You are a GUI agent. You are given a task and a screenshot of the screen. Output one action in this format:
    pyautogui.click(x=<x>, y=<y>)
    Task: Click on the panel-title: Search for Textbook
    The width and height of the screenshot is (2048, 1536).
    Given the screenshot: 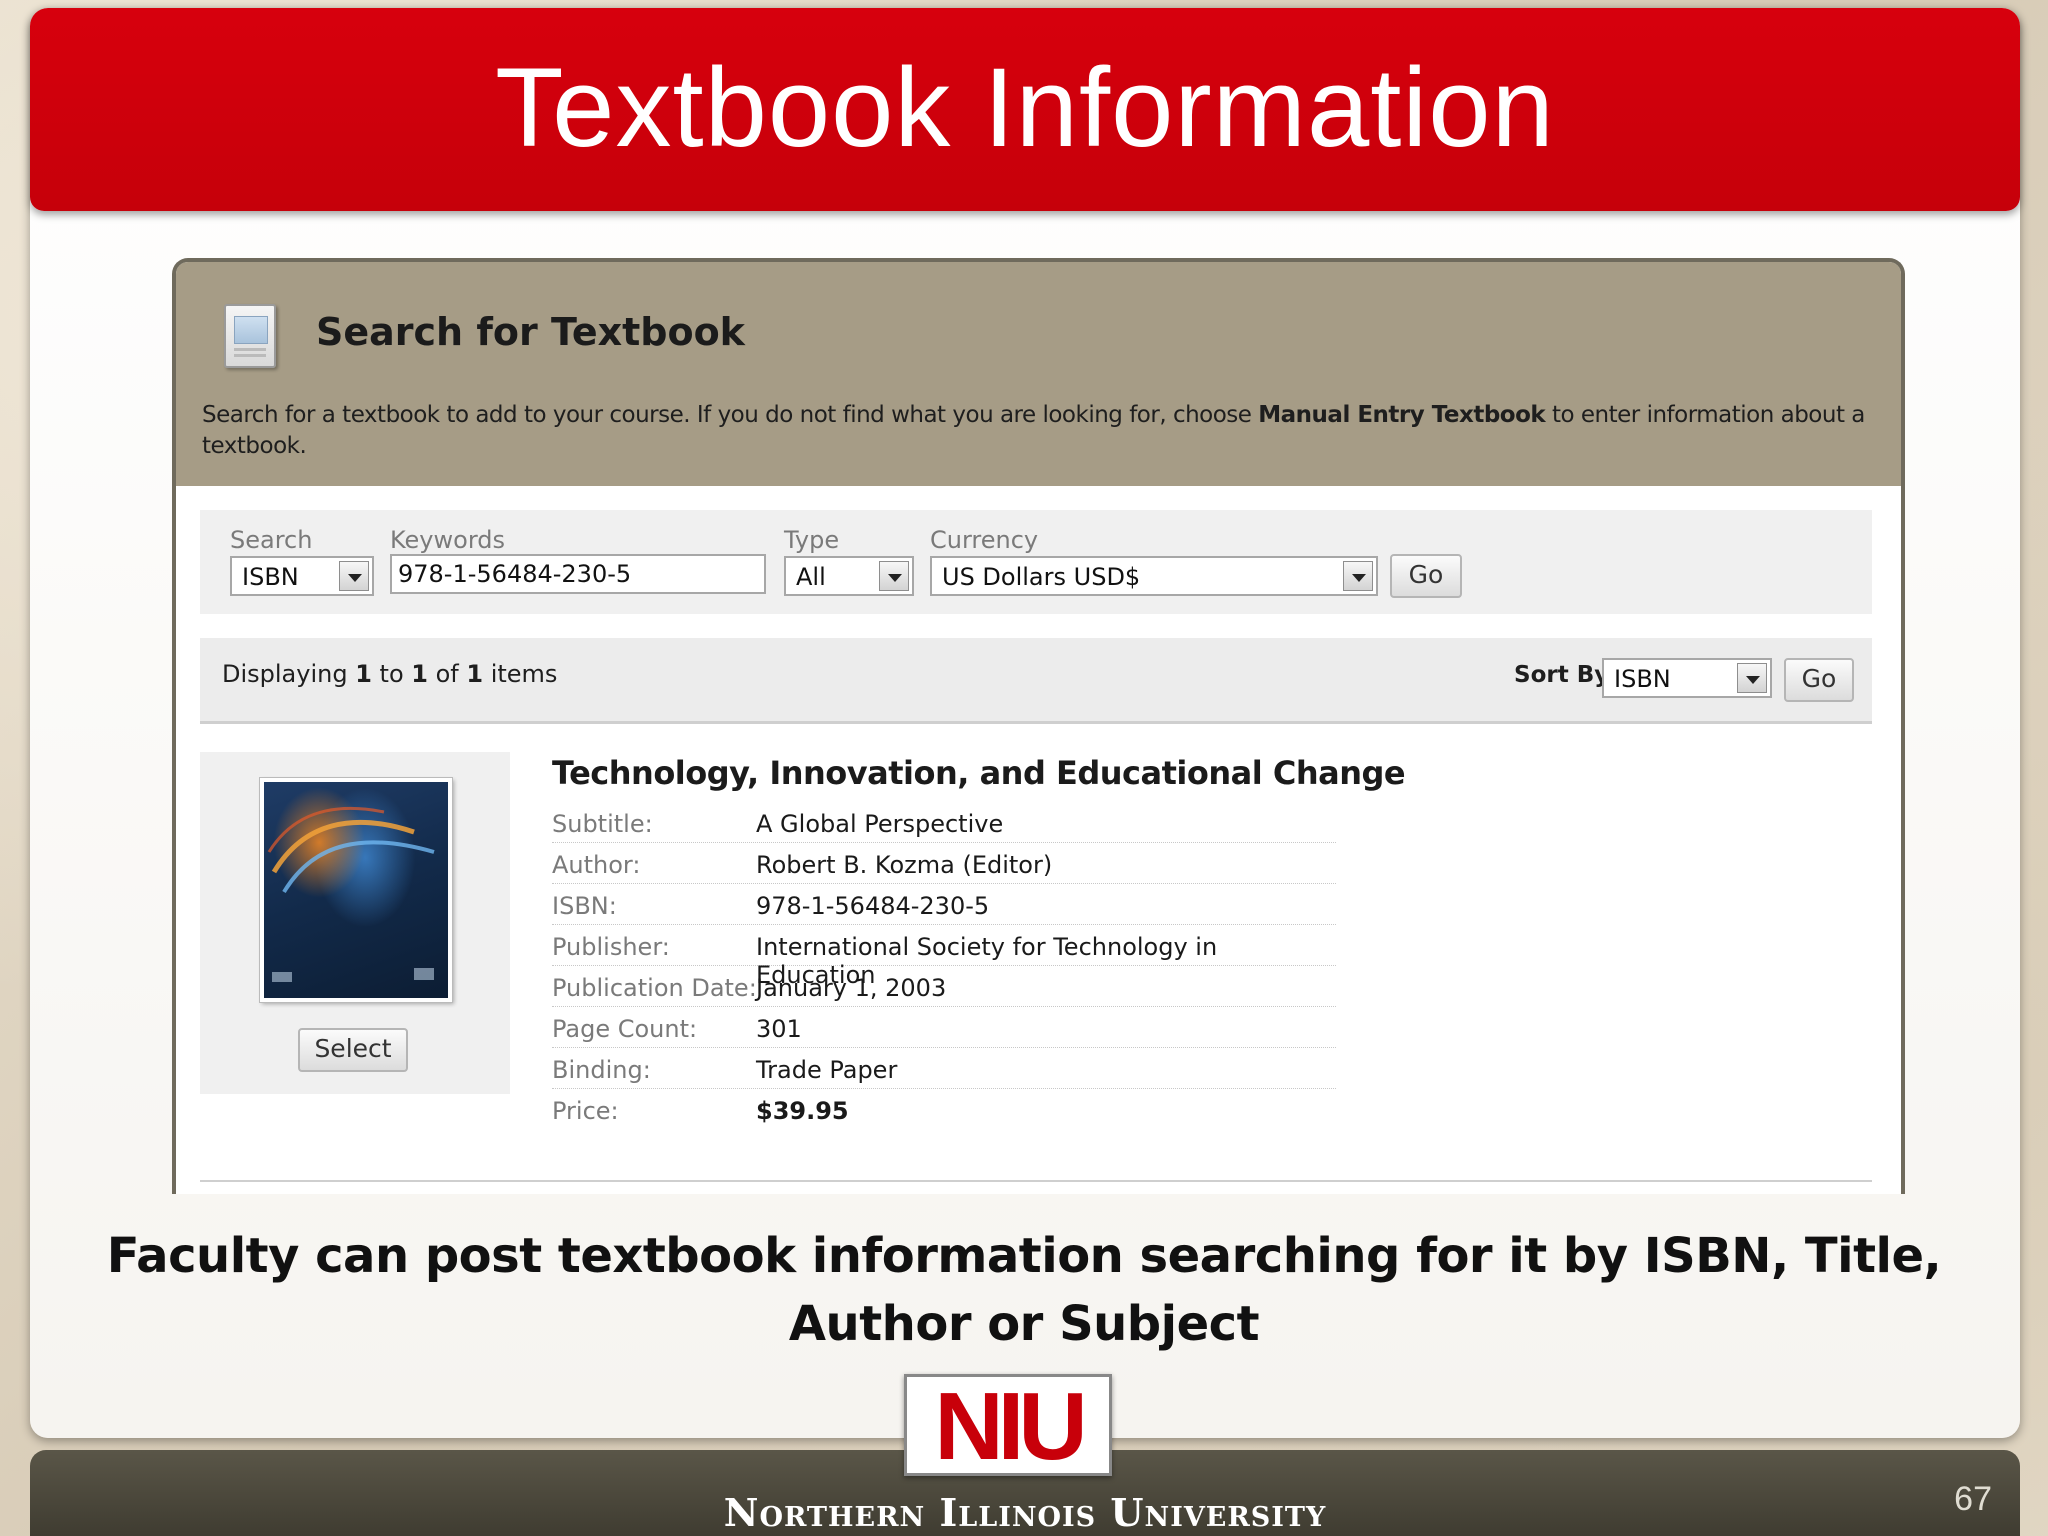 What is the action you would take?
    pyautogui.click(x=530, y=332)
    